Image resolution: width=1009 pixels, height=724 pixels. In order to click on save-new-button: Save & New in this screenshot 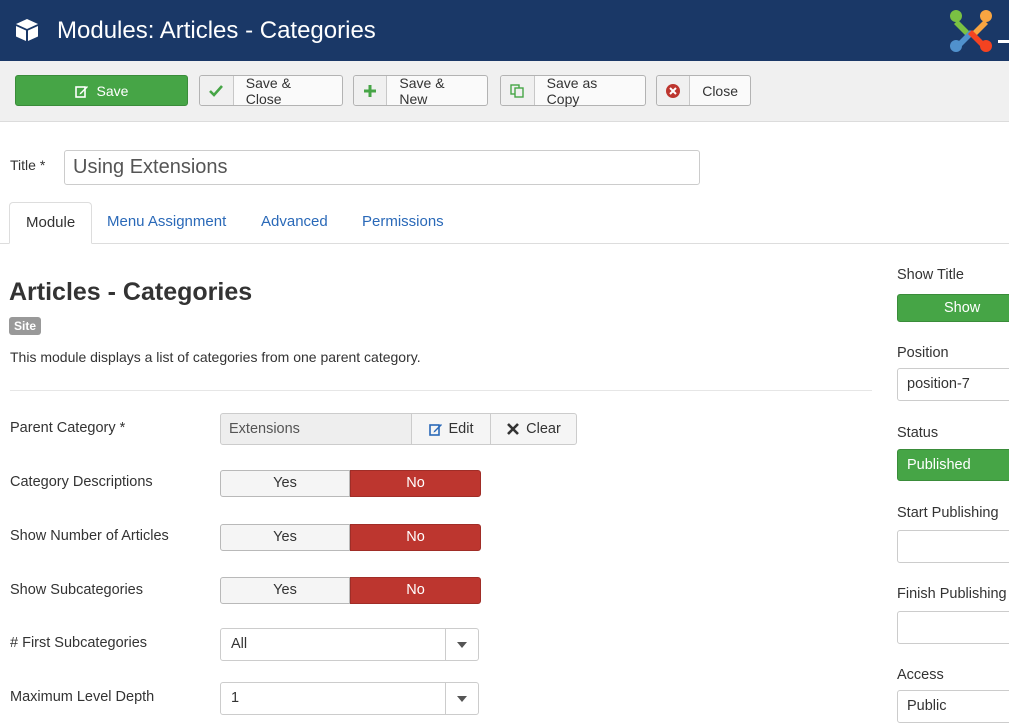, I will do `click(420, 90)`.